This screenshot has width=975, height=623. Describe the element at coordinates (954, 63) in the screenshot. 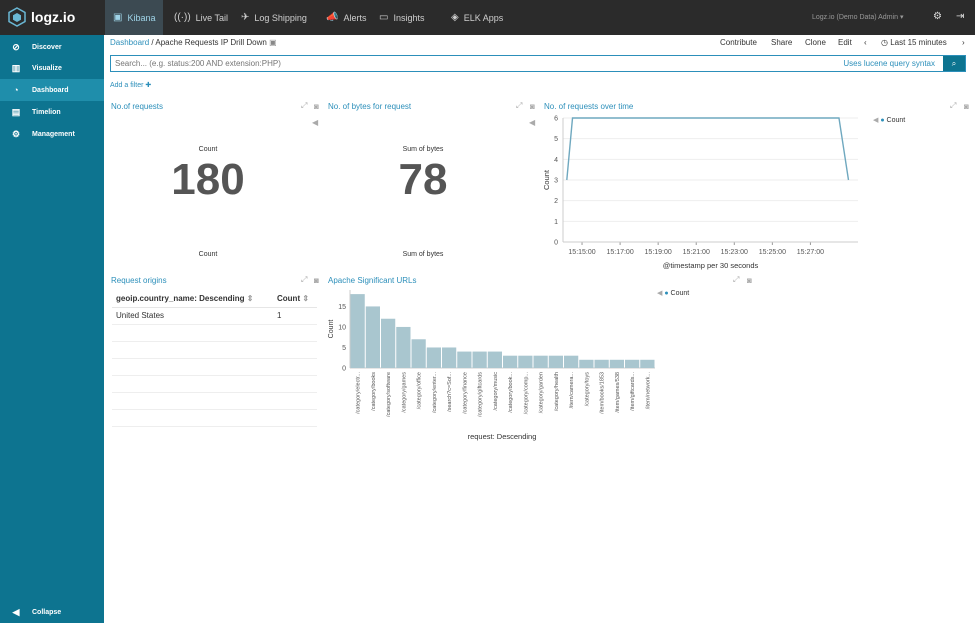

I see `search-button: ⌕` at that location.